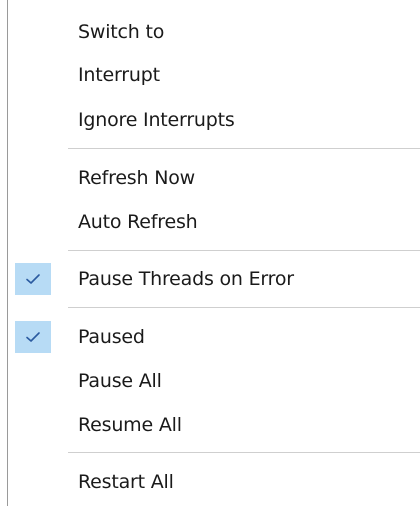 The height and width of the screenshot is (506, 420). I want to click on menu-item-auto-refresh: Auto Refresh, so click(214, 222).